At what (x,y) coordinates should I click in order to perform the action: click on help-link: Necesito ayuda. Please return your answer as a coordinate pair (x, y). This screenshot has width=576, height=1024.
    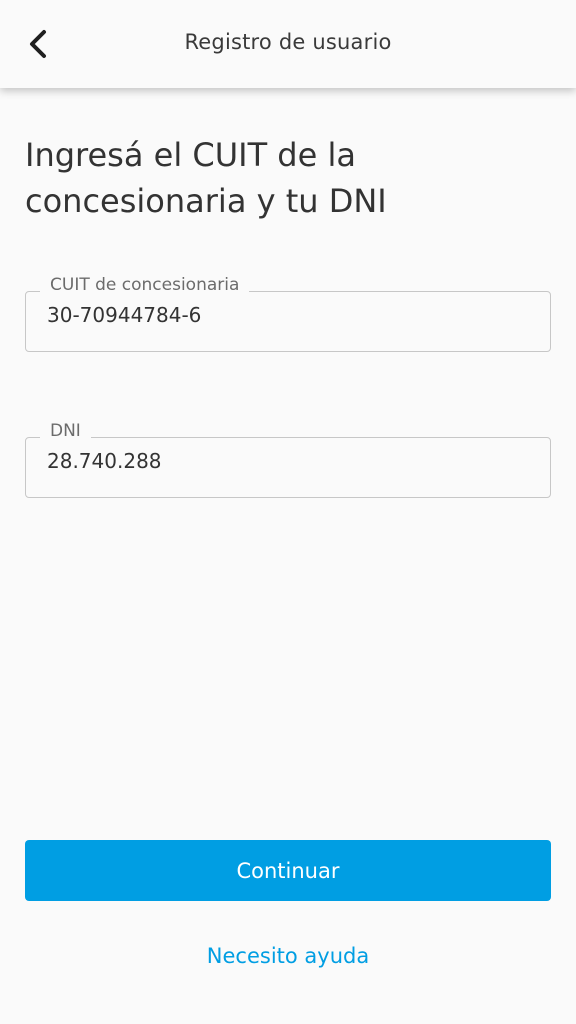
    Looking at the image, I should click on (288, 956).